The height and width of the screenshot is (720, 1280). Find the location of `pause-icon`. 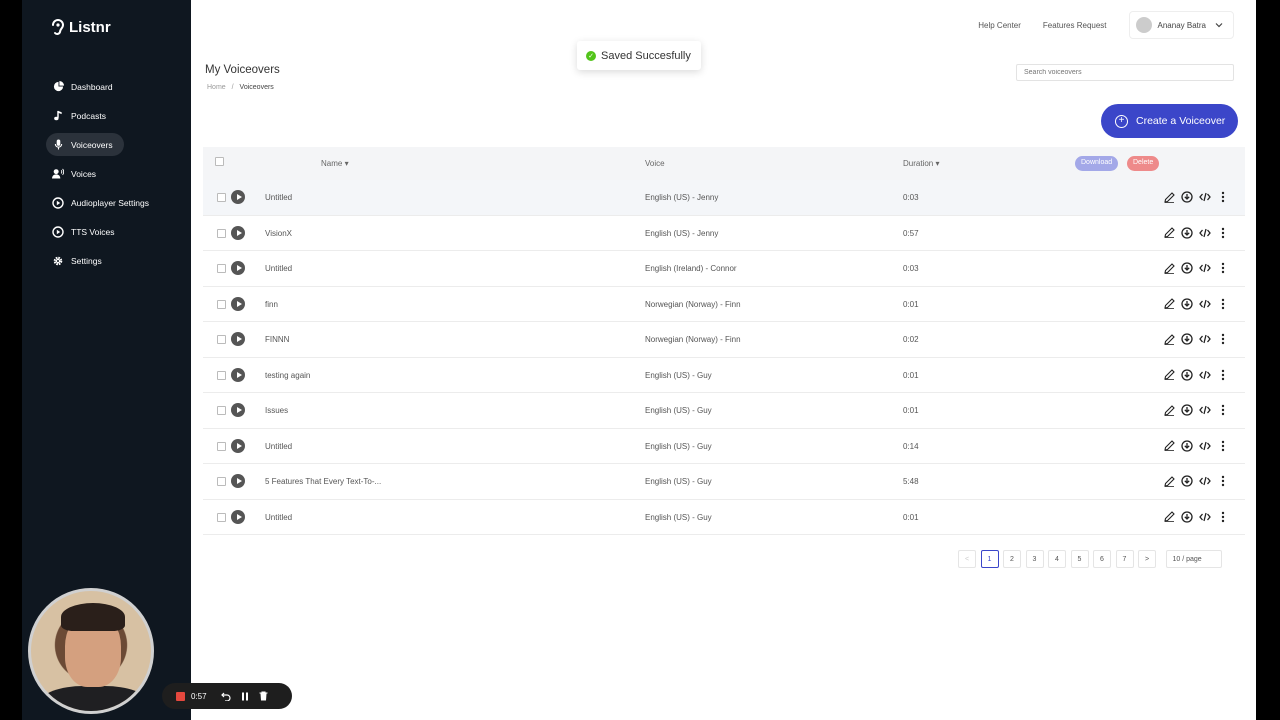

pause-icon is located at coordinates (245, 696).